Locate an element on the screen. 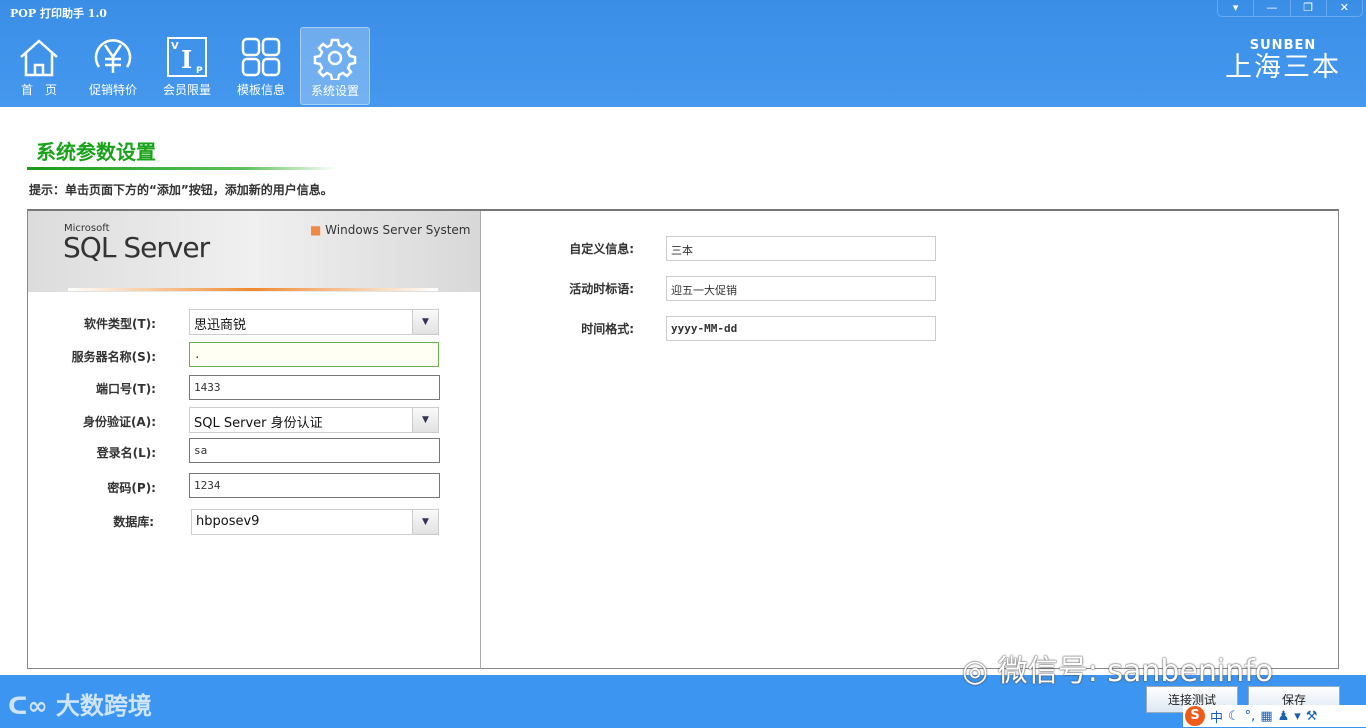 The image size is (1366, 728). port-input: 1433 is located at coordinates (314, 387).